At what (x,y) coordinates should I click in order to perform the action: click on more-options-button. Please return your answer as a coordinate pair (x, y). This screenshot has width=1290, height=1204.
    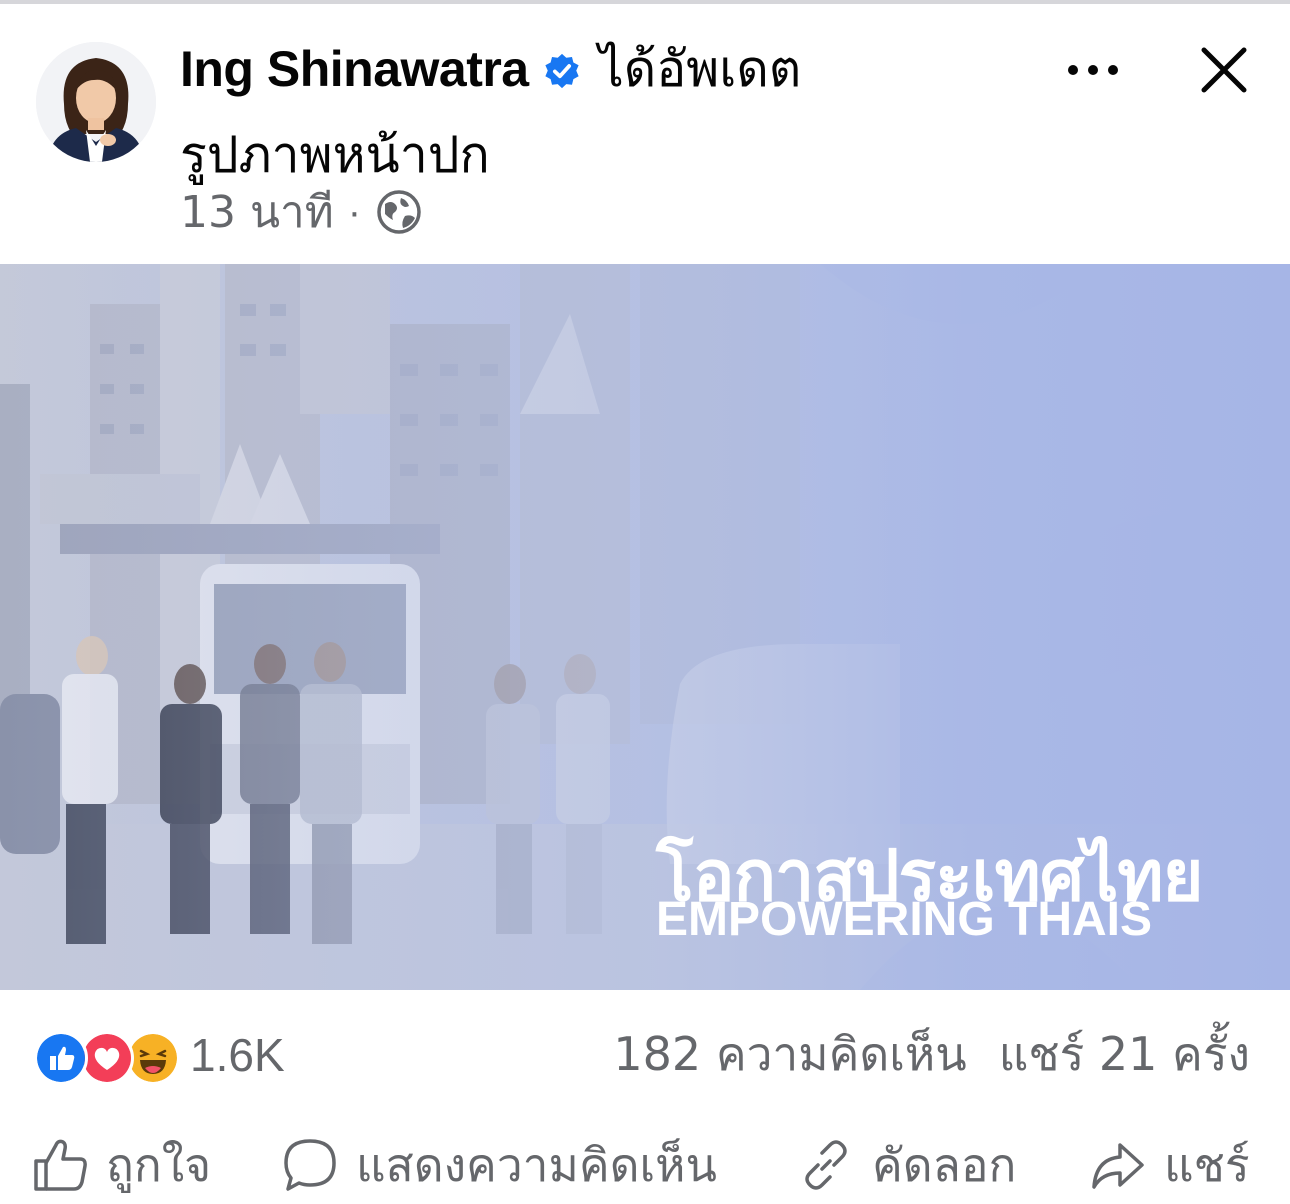
    Looking at the image, I should click on (1093, 70).